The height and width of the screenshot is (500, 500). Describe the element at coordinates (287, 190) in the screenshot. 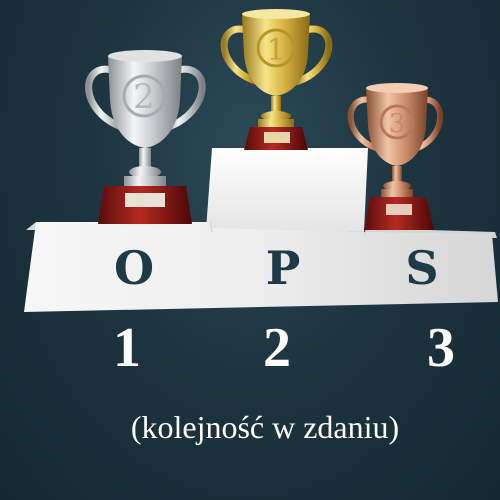

I see `podium-center-block` at that location.